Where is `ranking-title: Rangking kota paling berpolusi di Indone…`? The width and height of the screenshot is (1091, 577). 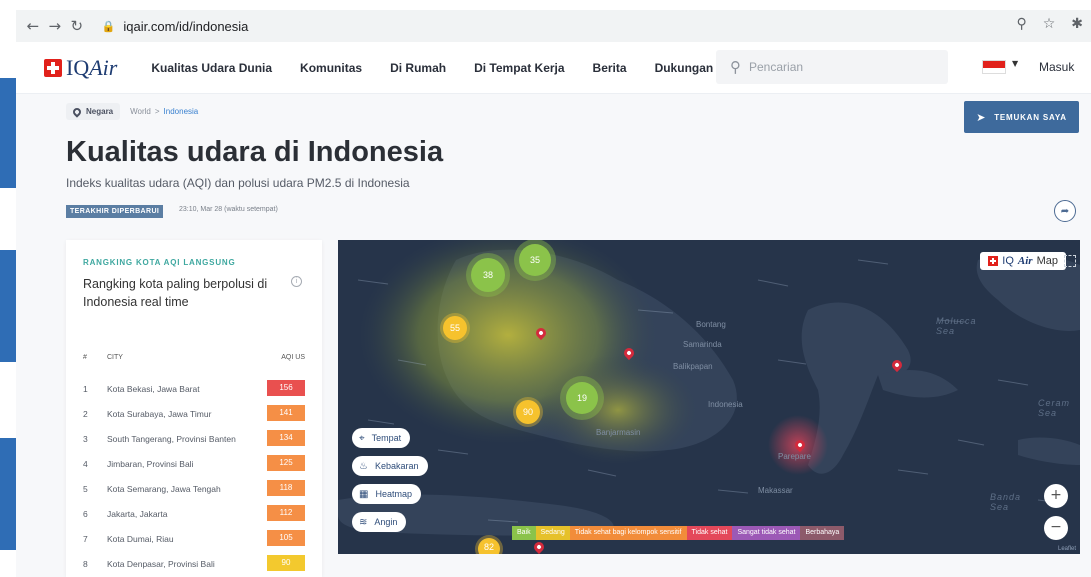
ranking-title: Rangking kota paling berpolusi di Indone… is located at coordinates (175, 293).